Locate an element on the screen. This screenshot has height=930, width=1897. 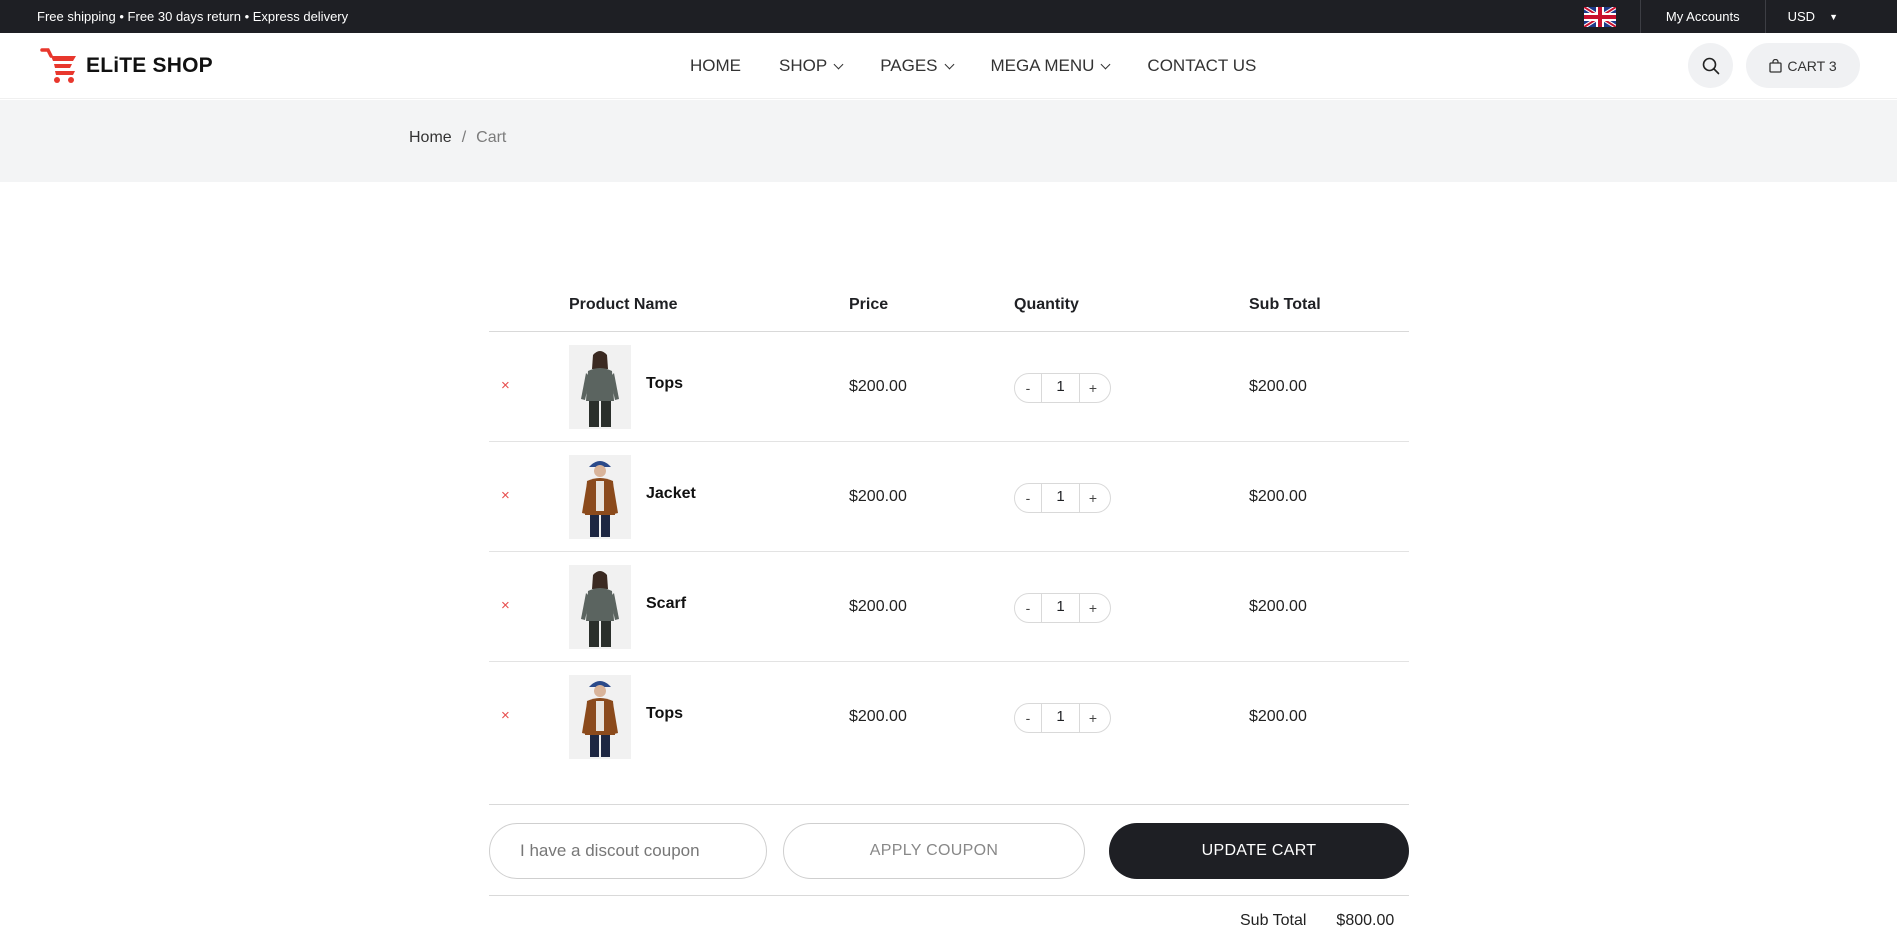
nav-label: MEGA MENU is located at coordinates (1042, 65).